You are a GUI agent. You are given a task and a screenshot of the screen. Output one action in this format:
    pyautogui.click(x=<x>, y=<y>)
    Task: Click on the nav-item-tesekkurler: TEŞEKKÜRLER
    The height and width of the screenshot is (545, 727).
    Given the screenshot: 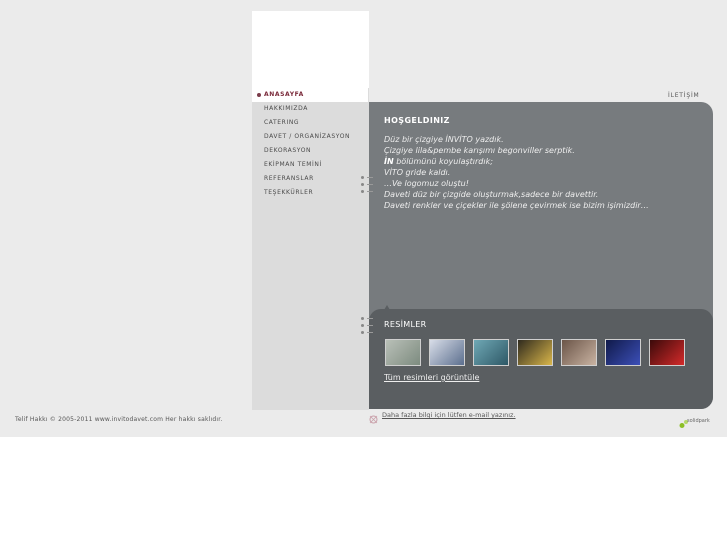 What is the action you would take?
    pyautogui.click(x=288, y=193)
    